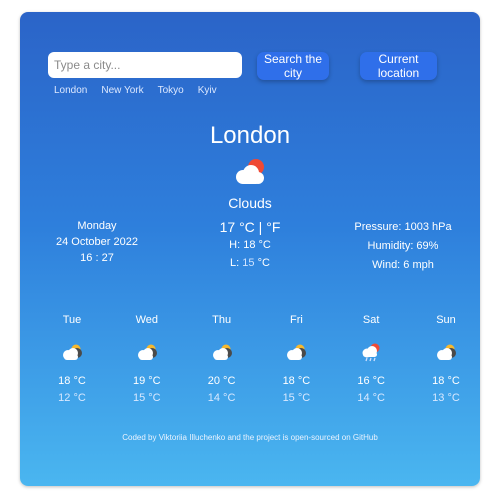 The width and height of the screenshot is (500, 500). What do you see at coordinates (371, 320) in the screenshot?
I see `forecast-day-name: Sat` at bounding box center [371, 320].